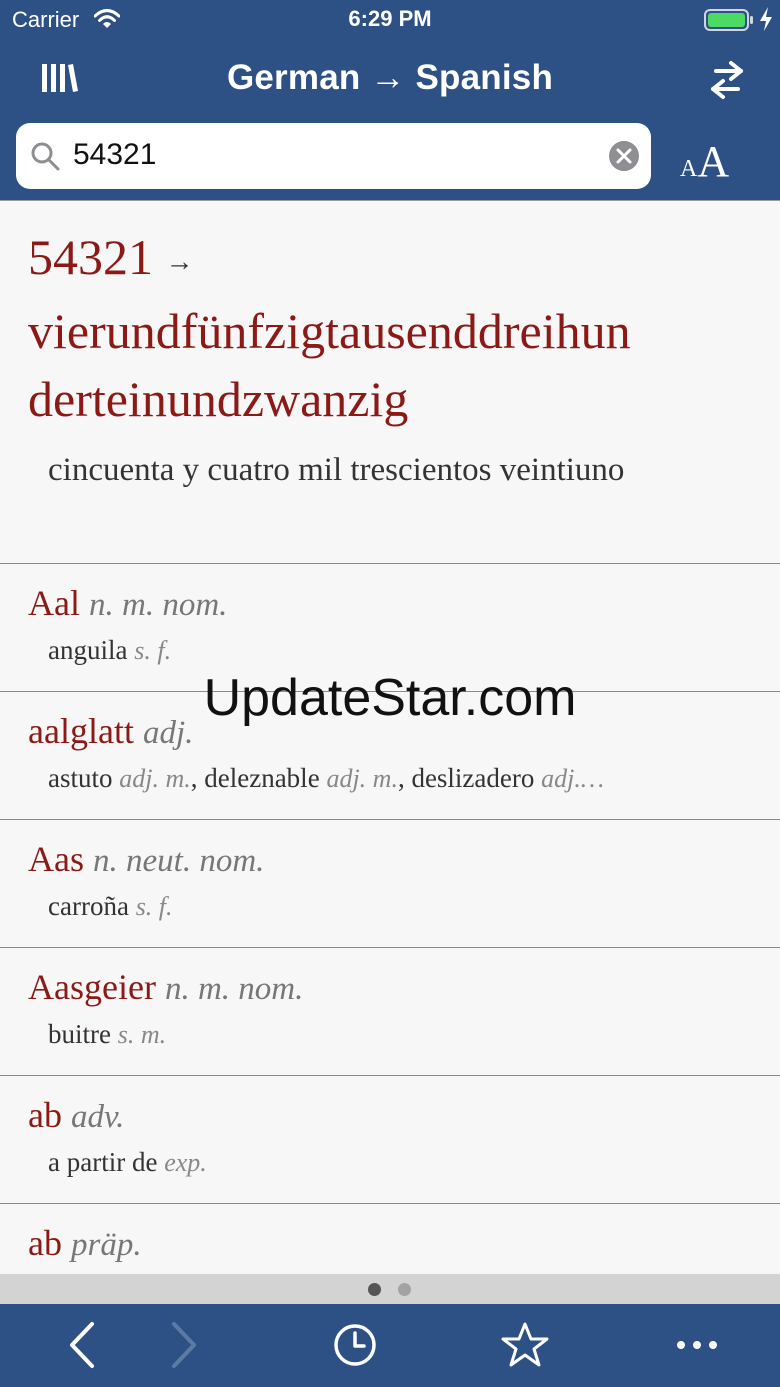 Image resolution: width=780 pixels, height=1387 pixels. What do you see at coordinates (374, 1289) in the screenshot?
I see `page-dot-active` at bounding box center [374, 1289].